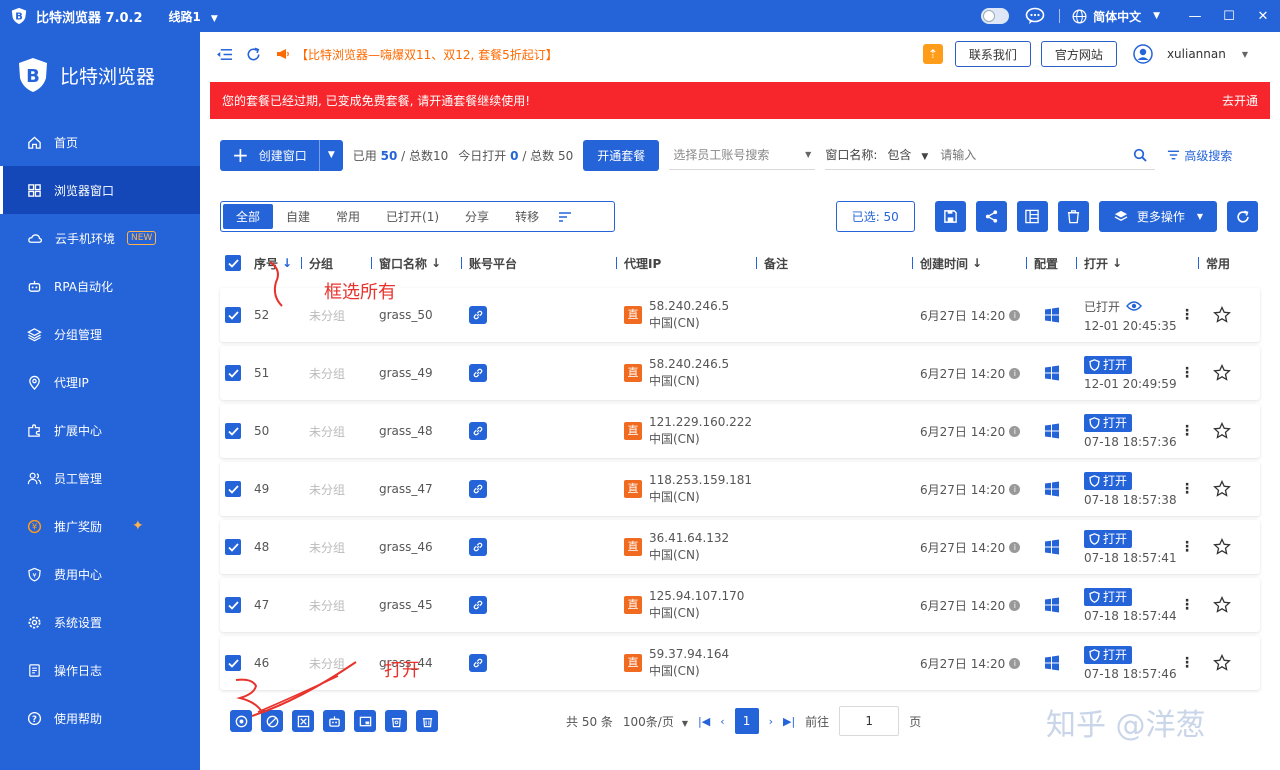 The height and width of the screenshot is (770, 1280). What do you see at coordinates (100, 238) in the screenshot?
I see `sidebar-item-cloud-phone: 云手机环境 NEW` at bounding box center [100, 238].